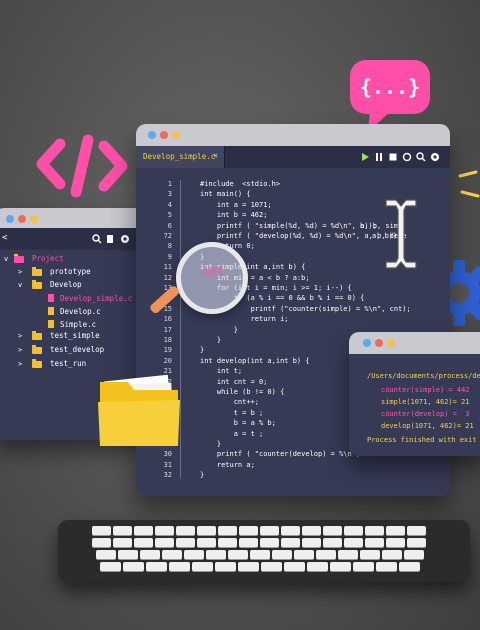 This screenshot has width=480, height=630. Describe the element at coordinates (390, 96) in the screenshot. I see `chat-bubble-icon: {...}` at that location.